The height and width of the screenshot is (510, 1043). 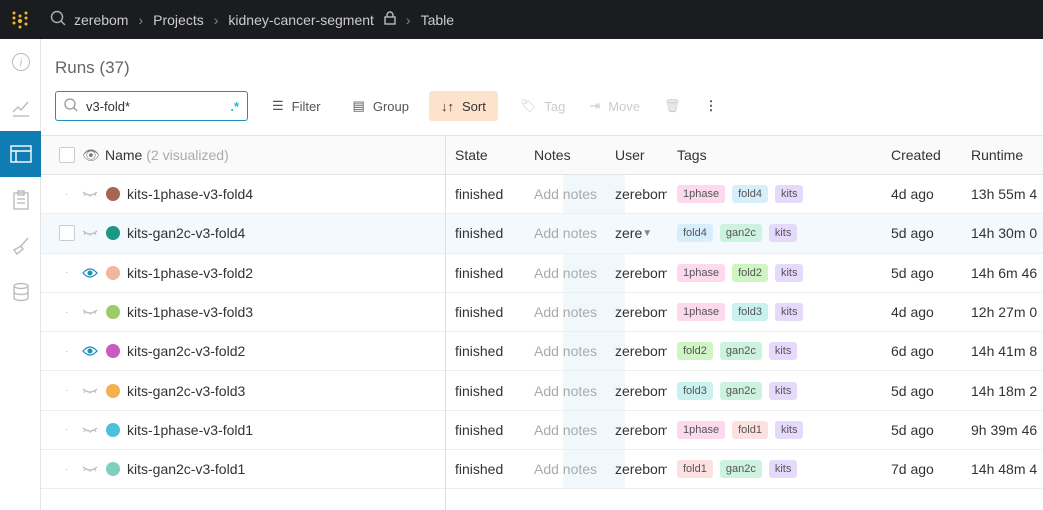 What do you see at coordinates (916, 155) in the screenshot?
I see `column-created: Created` at bounding box center [916, 155].